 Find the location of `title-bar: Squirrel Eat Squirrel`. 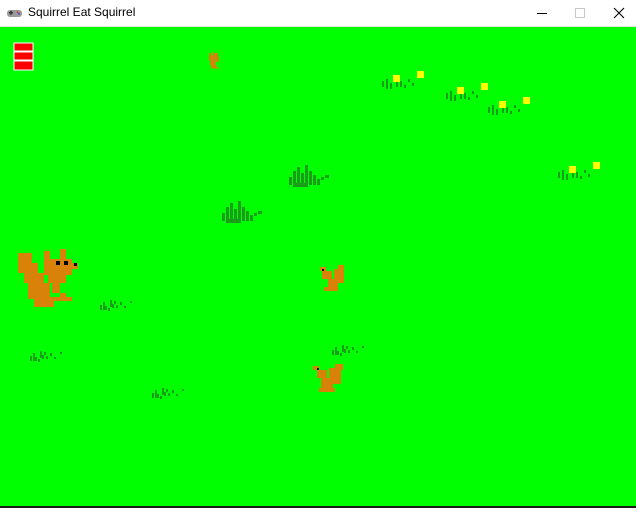

title-bar: Squirrel Eat Squirrel is located at coordinates (318, 13).